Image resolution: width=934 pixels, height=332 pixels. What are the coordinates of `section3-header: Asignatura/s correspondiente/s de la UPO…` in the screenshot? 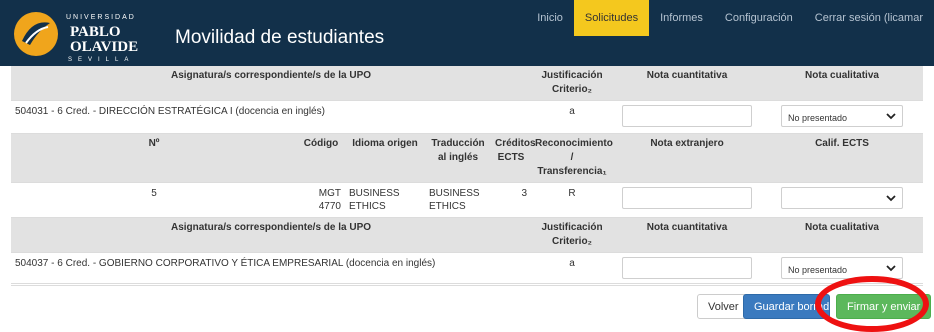 It's located at (467, 235).